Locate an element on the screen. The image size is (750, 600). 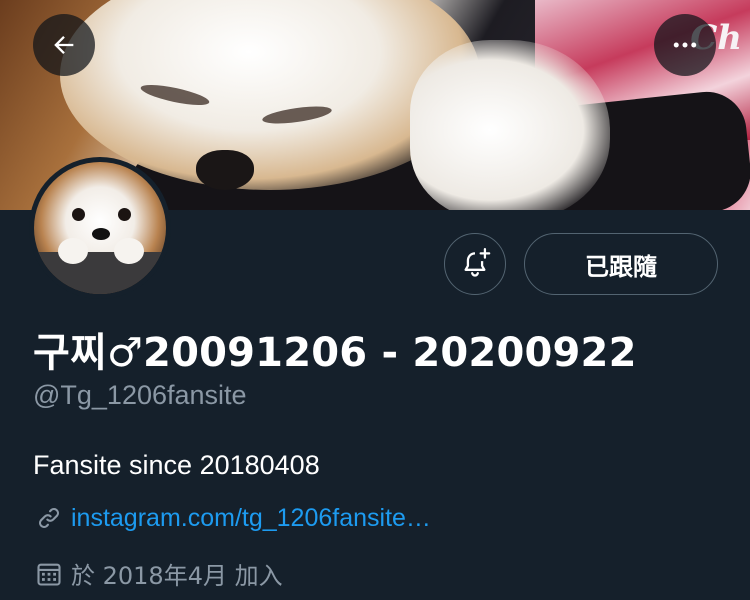
avatar-eye-right is located at coordinates (124, 214).